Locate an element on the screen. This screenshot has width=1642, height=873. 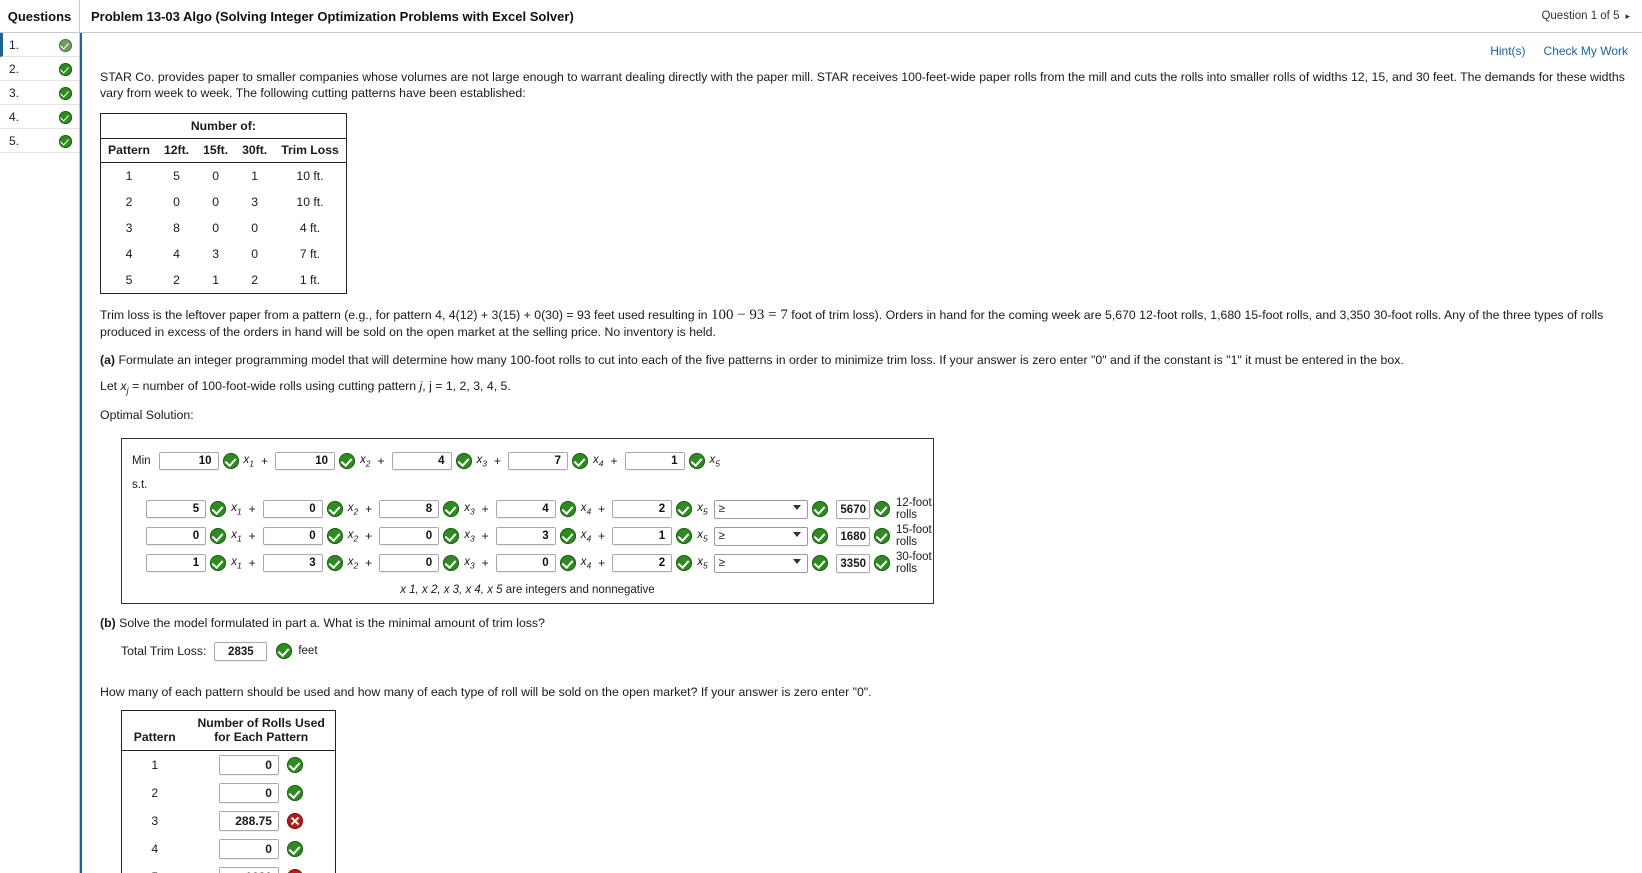
constraint3-operator-select: ≥ is located at coordinates (761, 563).